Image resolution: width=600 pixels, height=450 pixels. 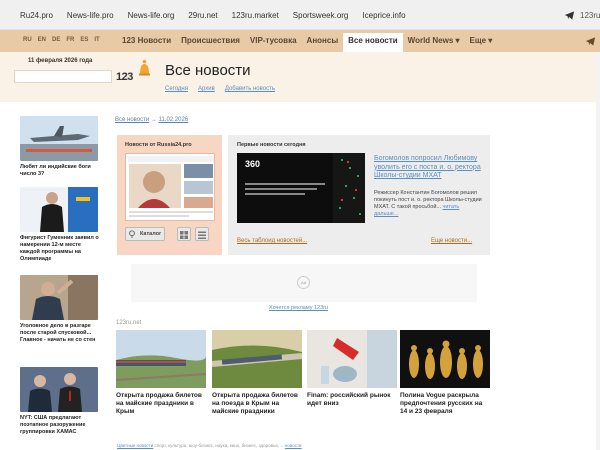 I want to click on breadcrumb: Все новости → 11.02.2026, so click(x=151, y=120).